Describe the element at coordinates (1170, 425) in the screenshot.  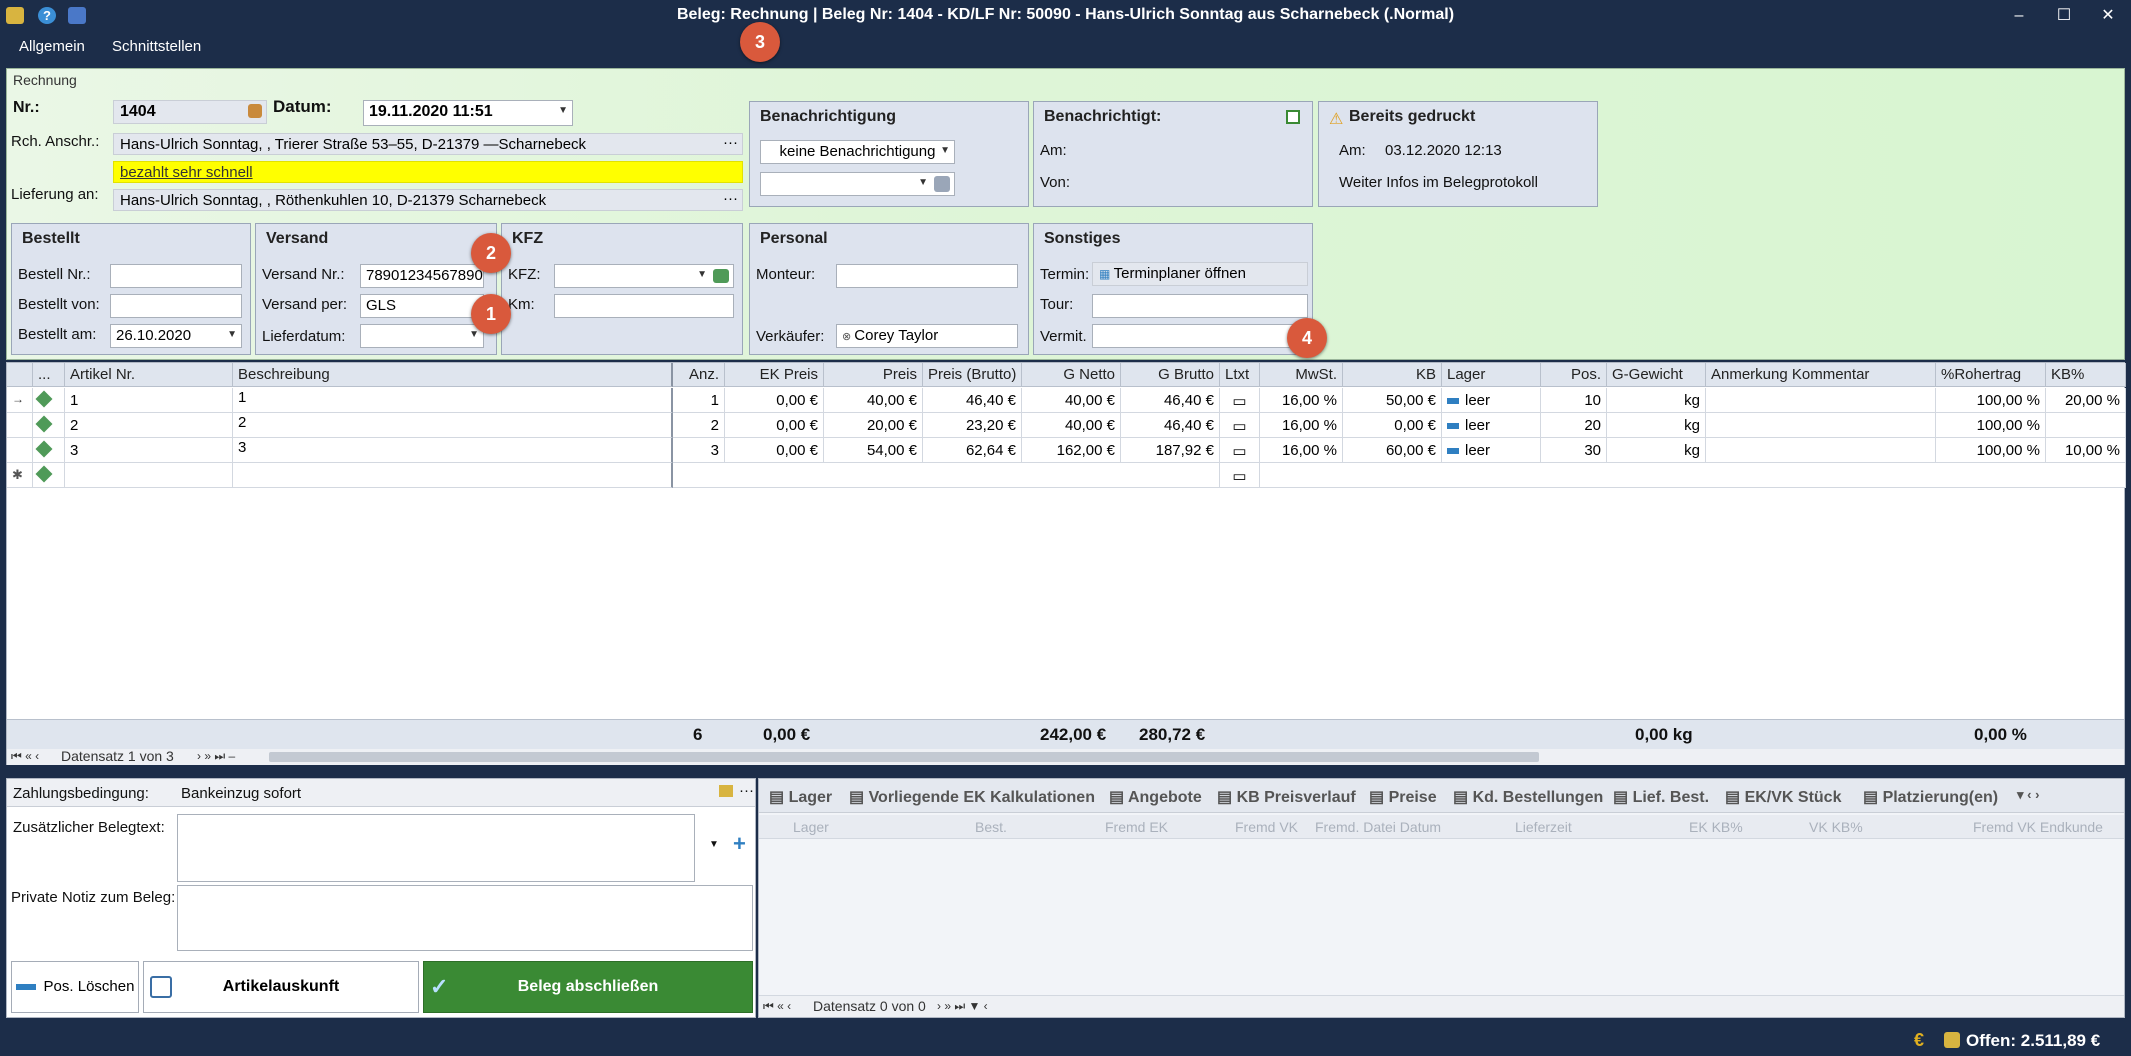
I see `cell-g-brutto: 46,40 €` at that location.